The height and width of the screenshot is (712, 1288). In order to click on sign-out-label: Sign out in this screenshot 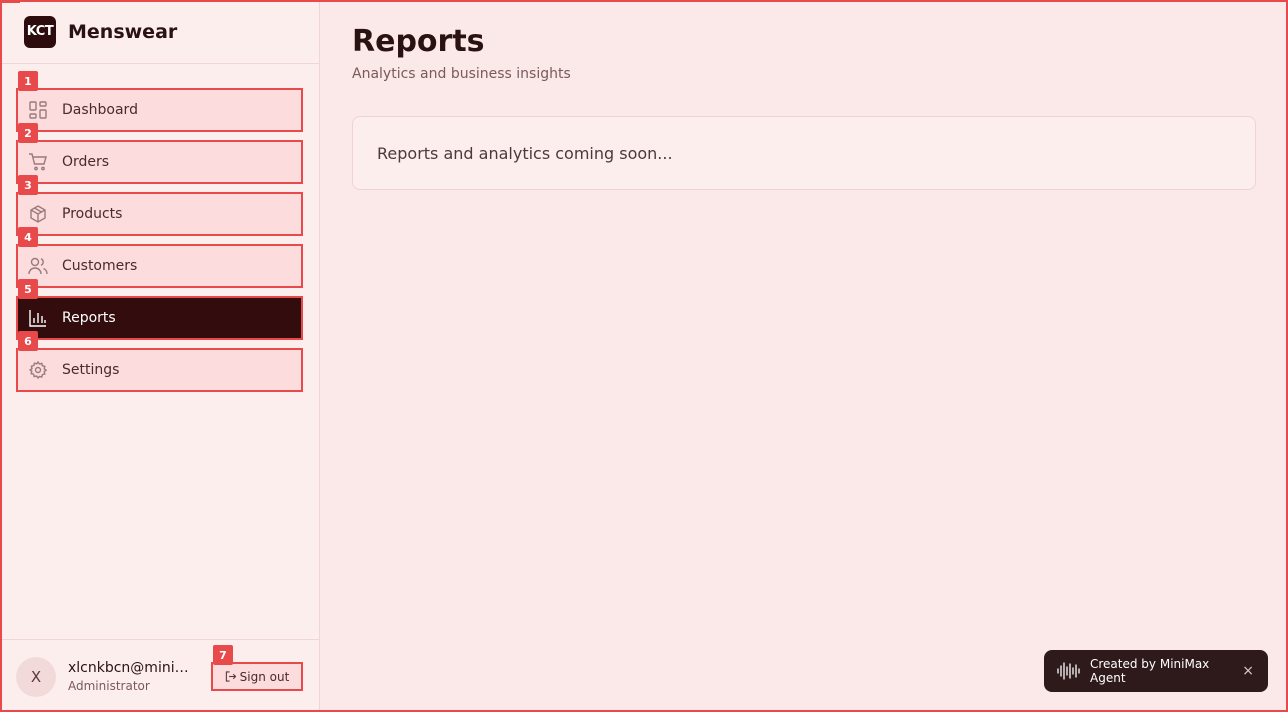, I will do `click(264, 676)`.